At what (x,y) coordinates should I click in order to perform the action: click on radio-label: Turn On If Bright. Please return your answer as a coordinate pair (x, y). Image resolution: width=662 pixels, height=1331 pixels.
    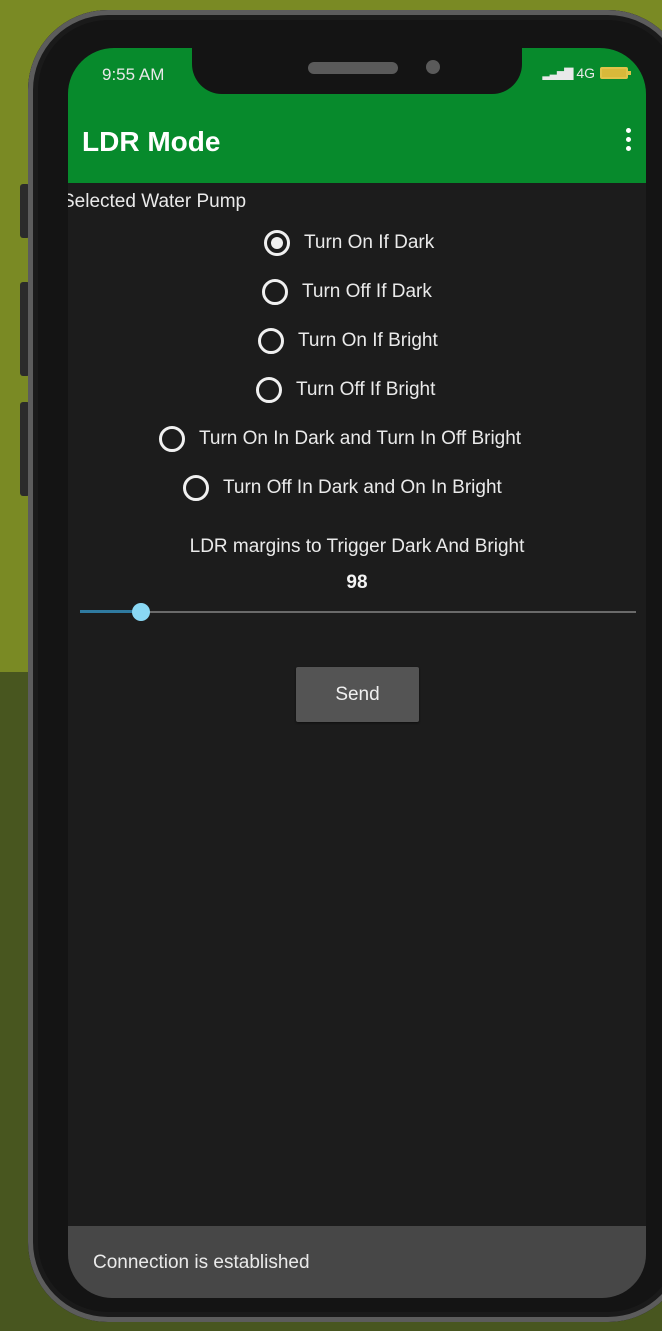
    Looking at the image, I should click on (368, 340).